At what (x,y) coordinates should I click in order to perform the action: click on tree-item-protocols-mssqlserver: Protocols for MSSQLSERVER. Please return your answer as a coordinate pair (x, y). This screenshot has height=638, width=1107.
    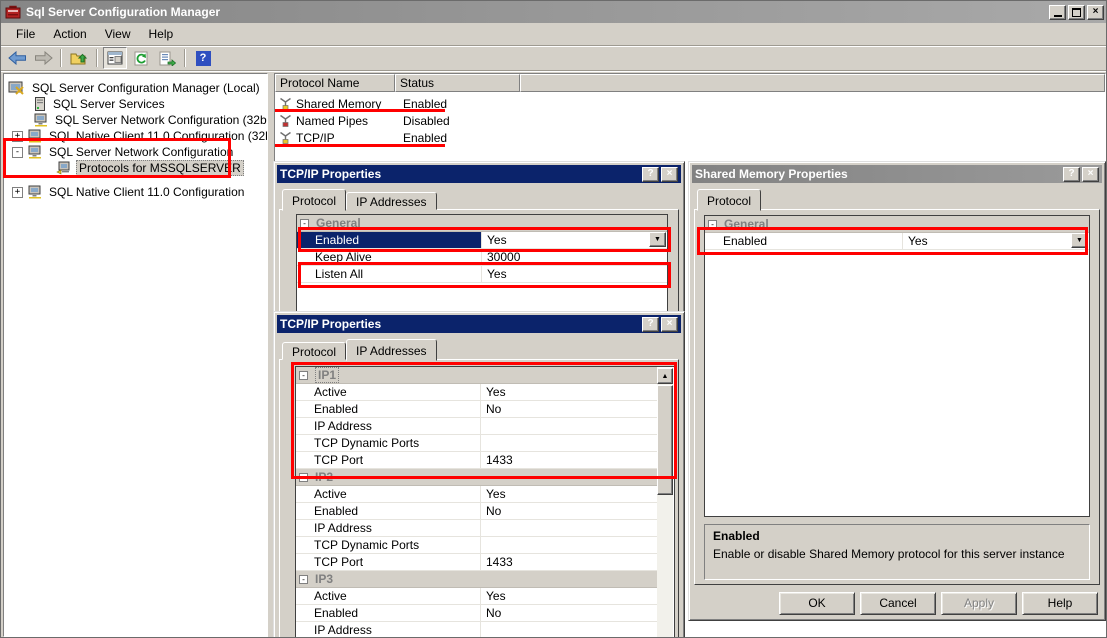
    Looking at the image, I should click on (150, 168).